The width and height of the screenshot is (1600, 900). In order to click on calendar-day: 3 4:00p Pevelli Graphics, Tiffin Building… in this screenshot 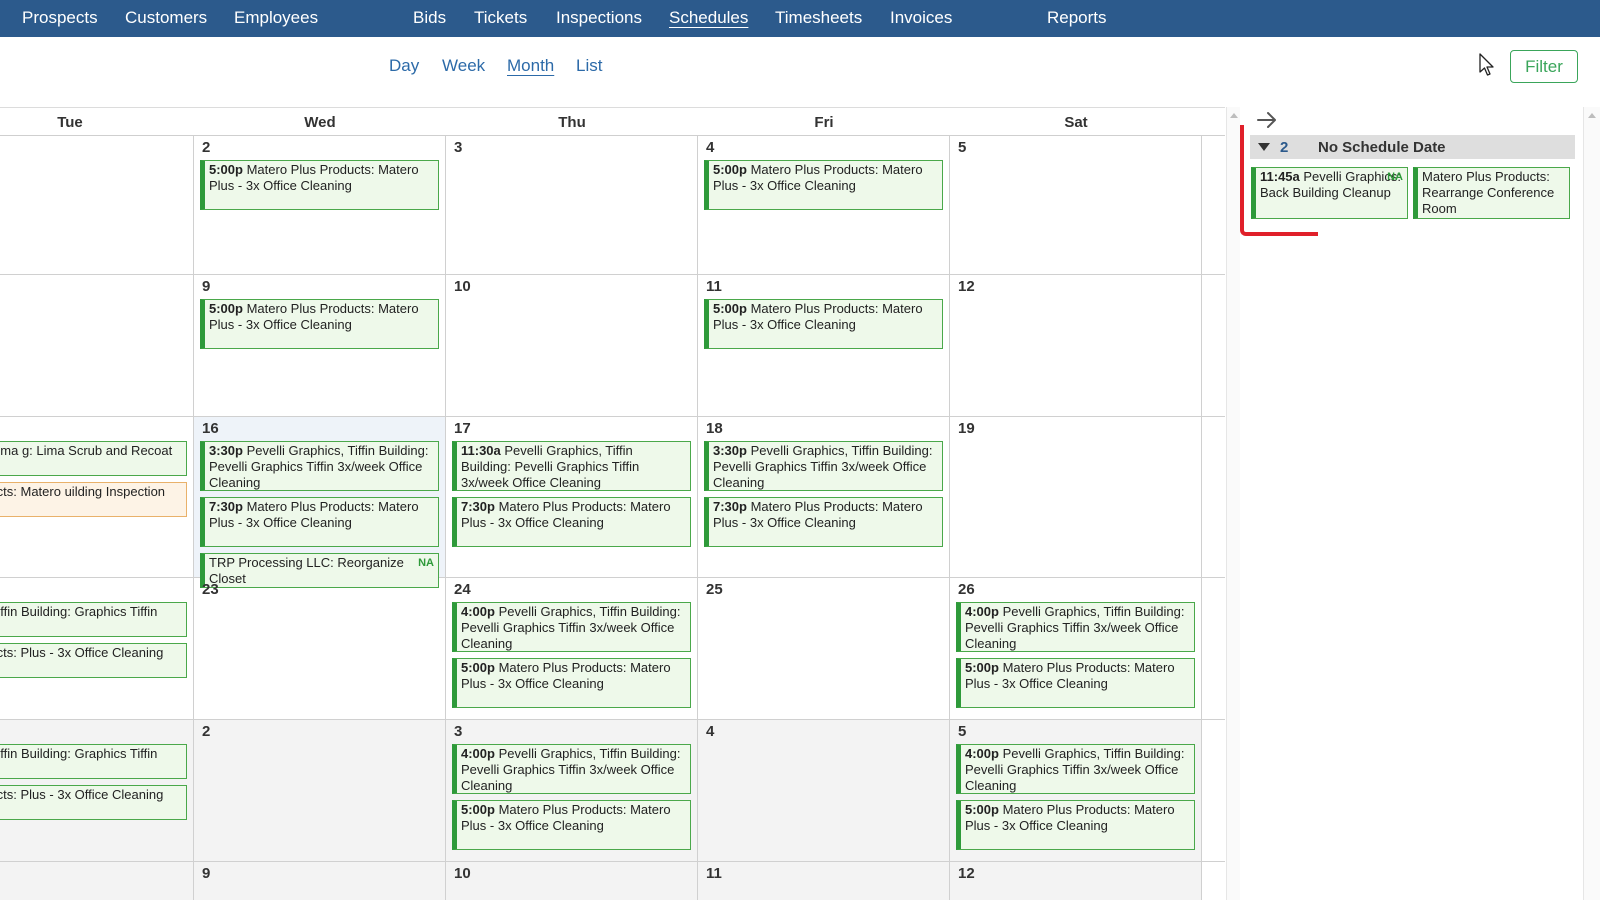, I will do `click(572, 790)`.